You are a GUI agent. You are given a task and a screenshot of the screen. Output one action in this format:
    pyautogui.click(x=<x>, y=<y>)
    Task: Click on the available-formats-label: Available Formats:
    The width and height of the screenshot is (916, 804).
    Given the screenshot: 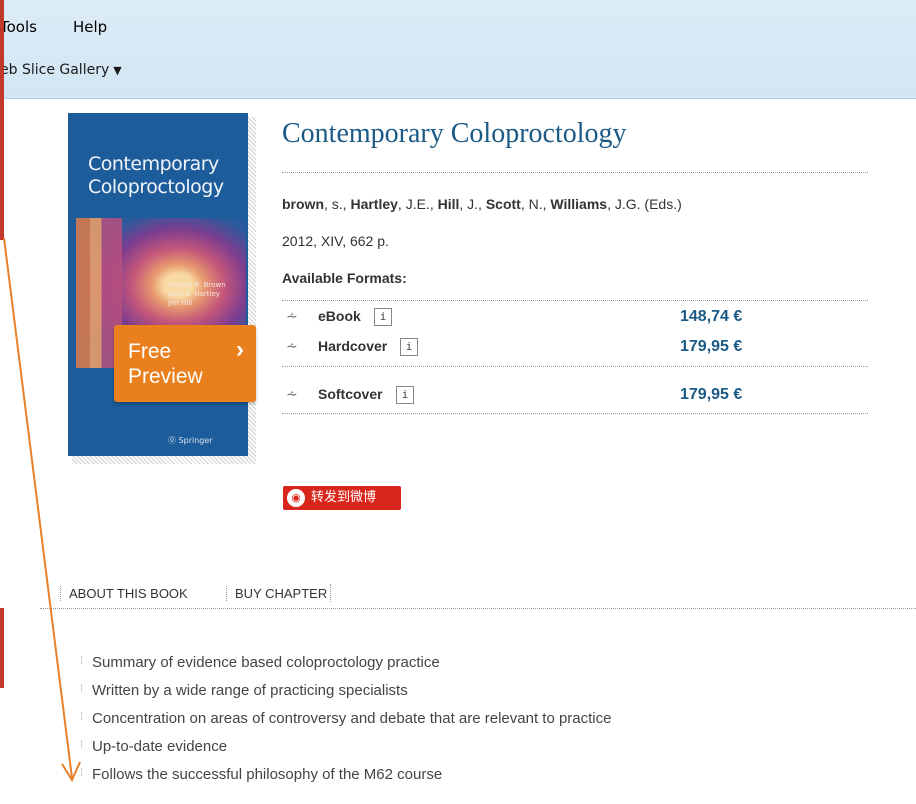 What is the action you would take?
    pyautogui.click(x=344, y=278)
    